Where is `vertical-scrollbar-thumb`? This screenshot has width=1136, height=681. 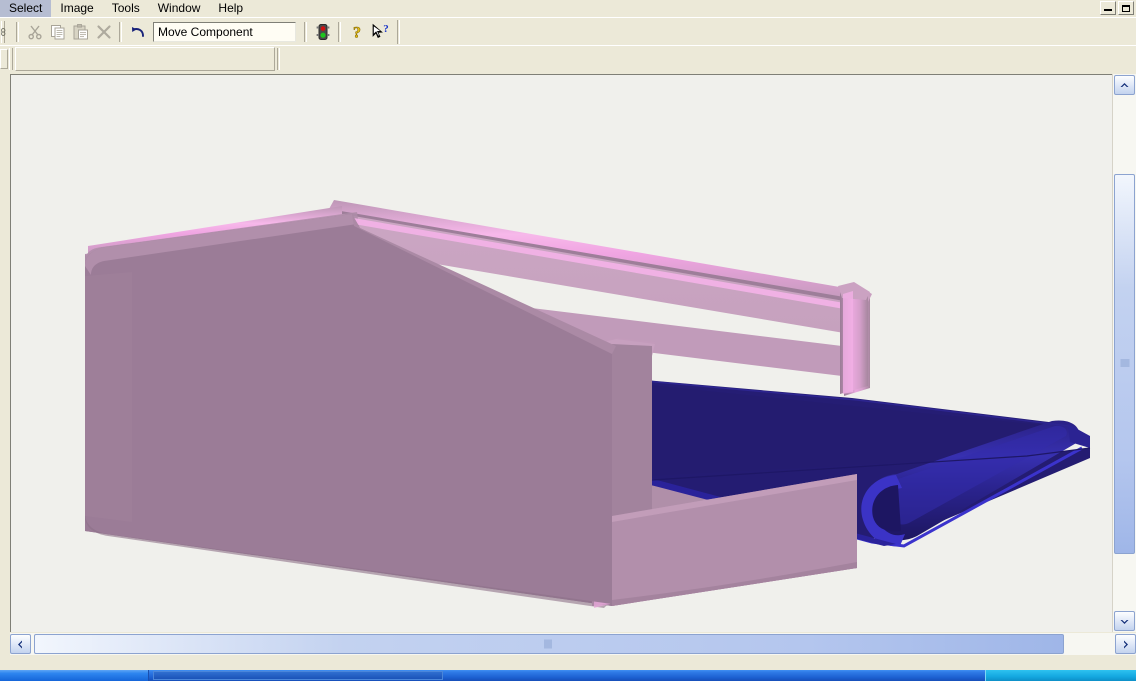 vertical-scrollbar-thumb is located at coordinates (1124, 364).